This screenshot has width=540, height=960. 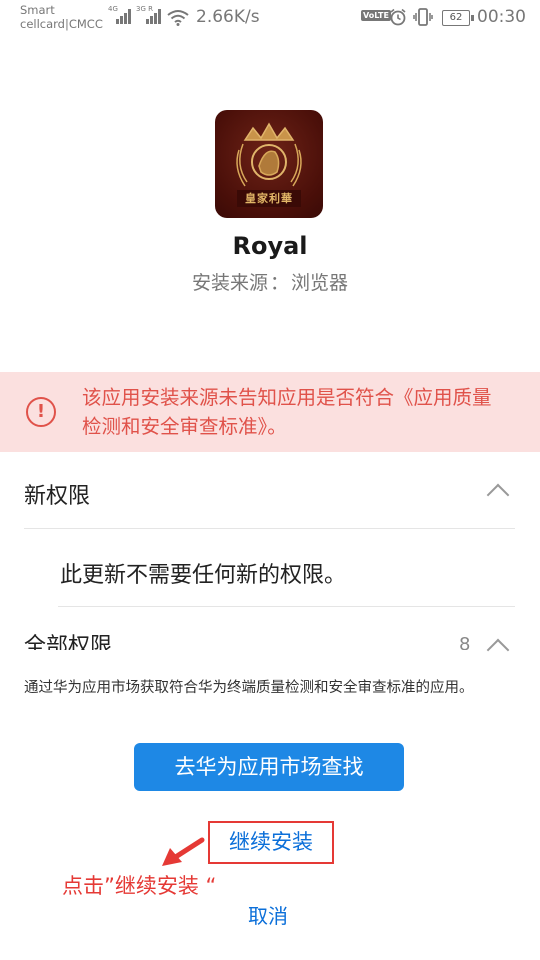 I want to click on app-icon-label: 皇家利華, so click(x=269, y=198).